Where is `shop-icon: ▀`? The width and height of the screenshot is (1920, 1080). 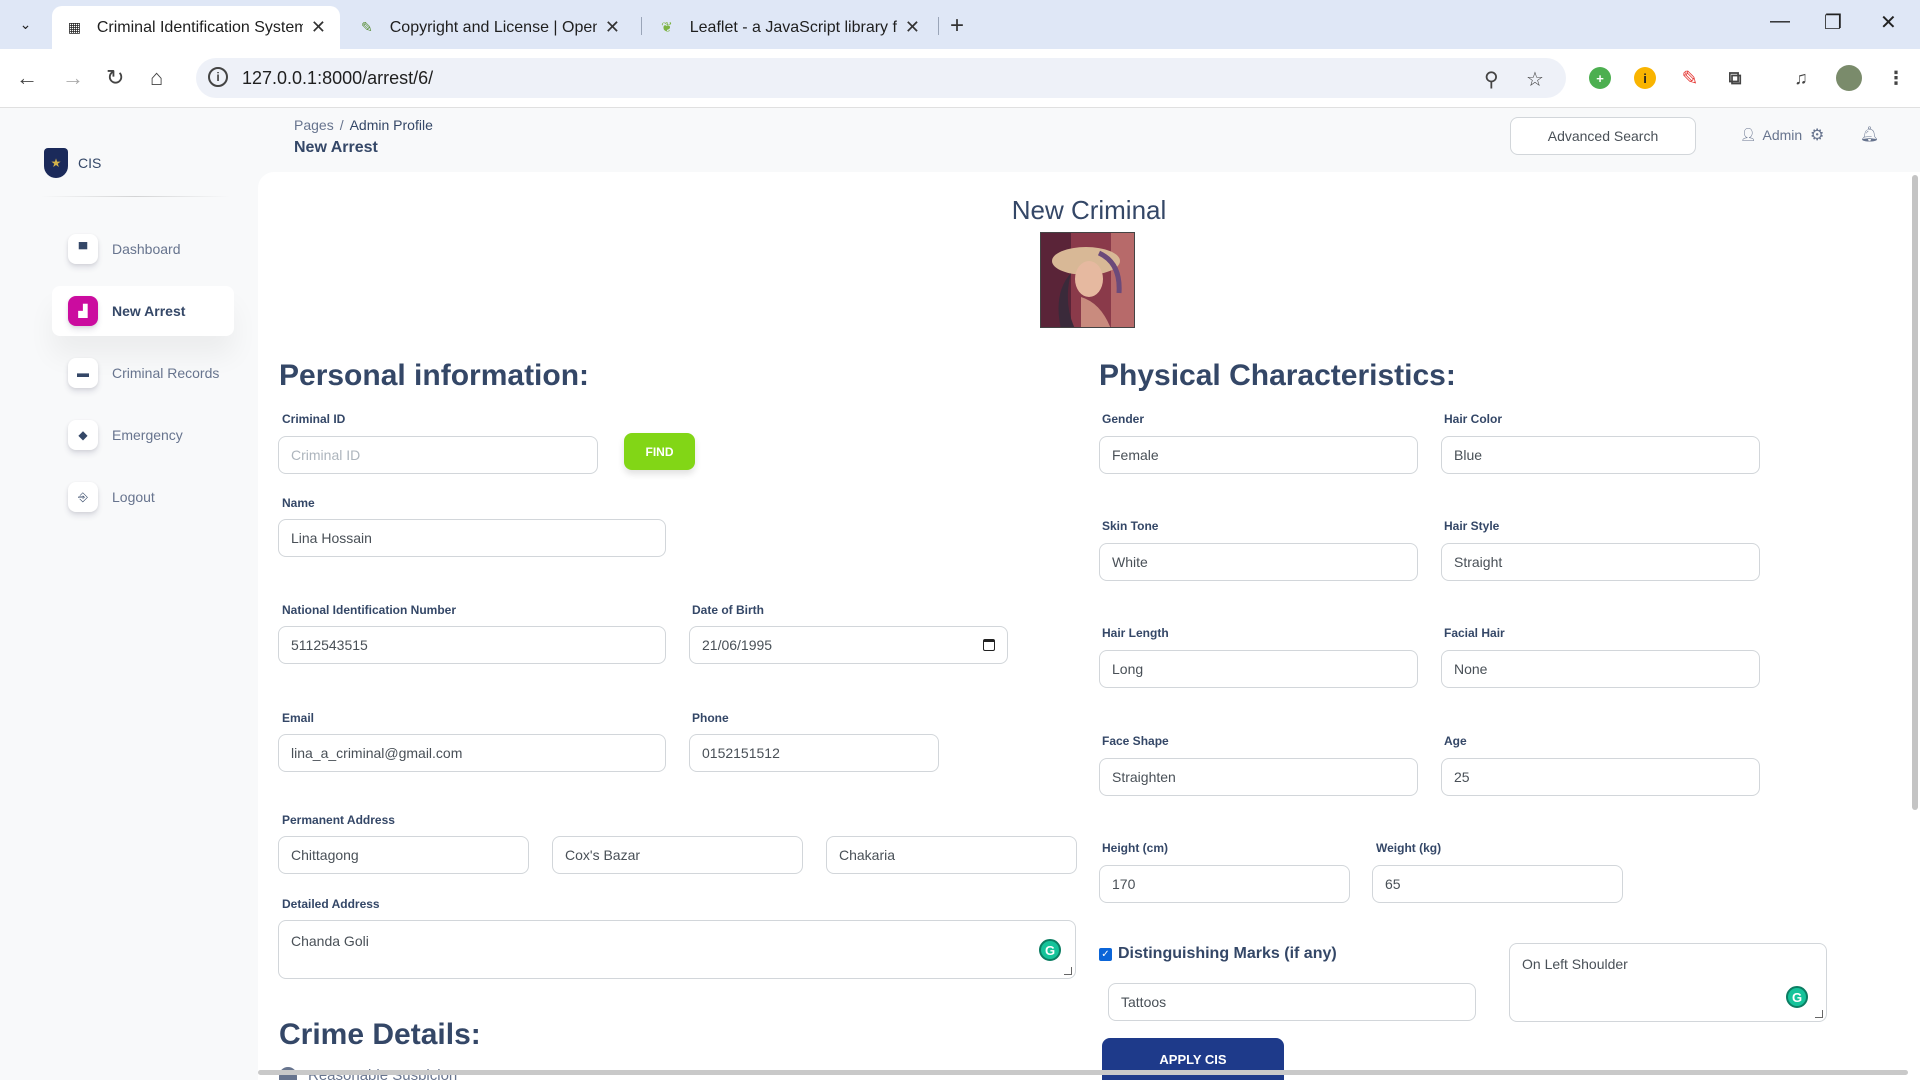
shop-icon: ▀ is located at coordinates (83, 249).